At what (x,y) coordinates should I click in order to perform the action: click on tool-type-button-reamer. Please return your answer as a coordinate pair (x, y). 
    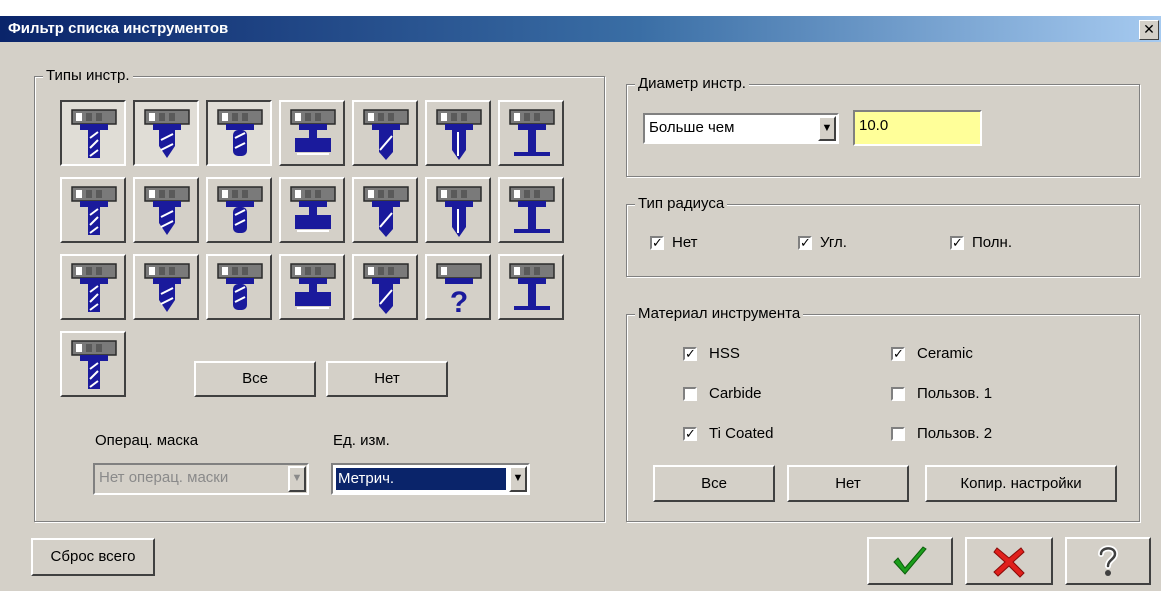
    Looking at the image, I should click on (312, 210).